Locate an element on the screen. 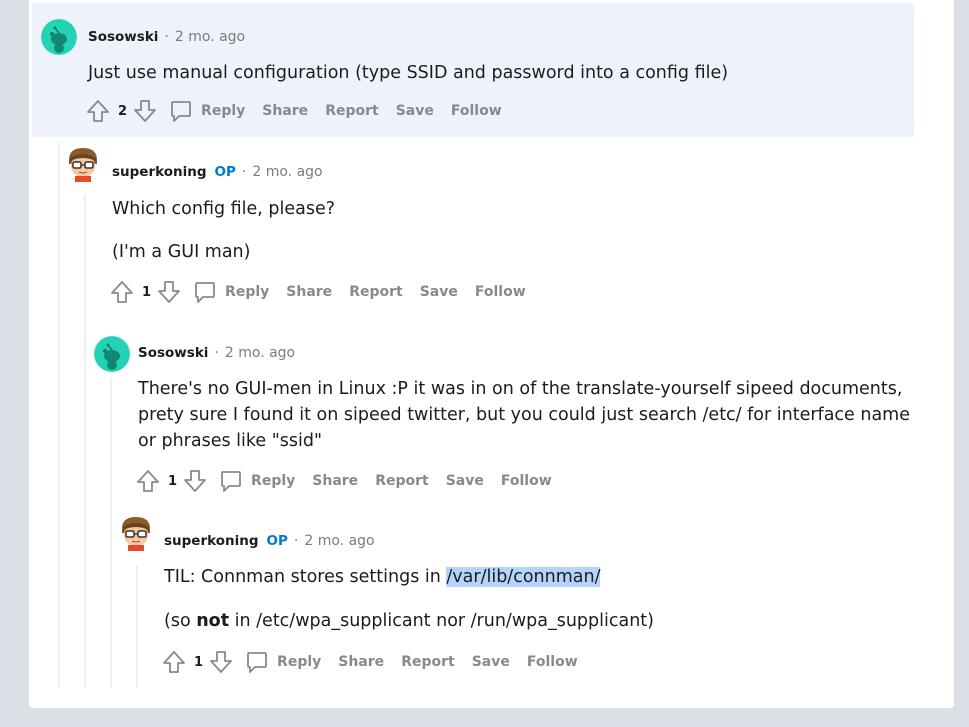 The width and height of the screenshot is (969, 727). comment-actions: 2 Reply Share Report Save Follow is located at coordinates (294, 111).